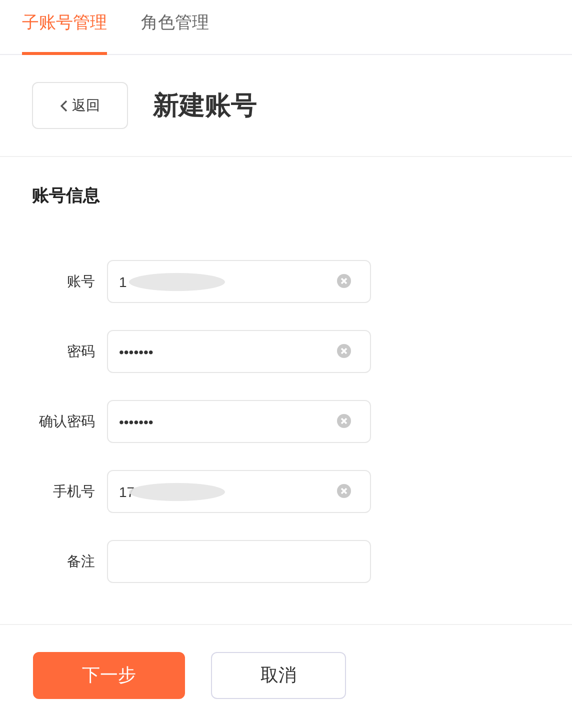  Describe the element at coordinates (278, 675) in the screenshot. I see `cancel-button: 取消` at that location.